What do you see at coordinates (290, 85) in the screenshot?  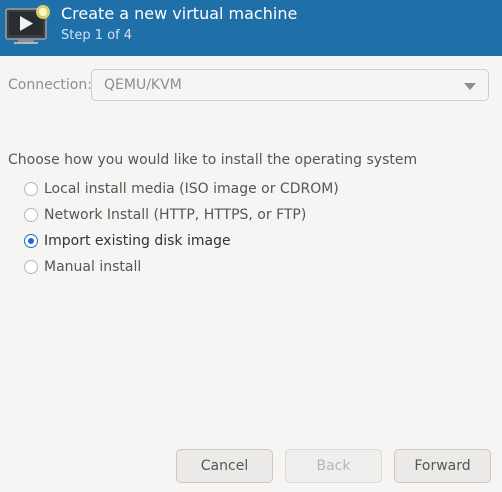 I see `connection-dropdown: QEMU/KVM` at bounding box center [290, 85].